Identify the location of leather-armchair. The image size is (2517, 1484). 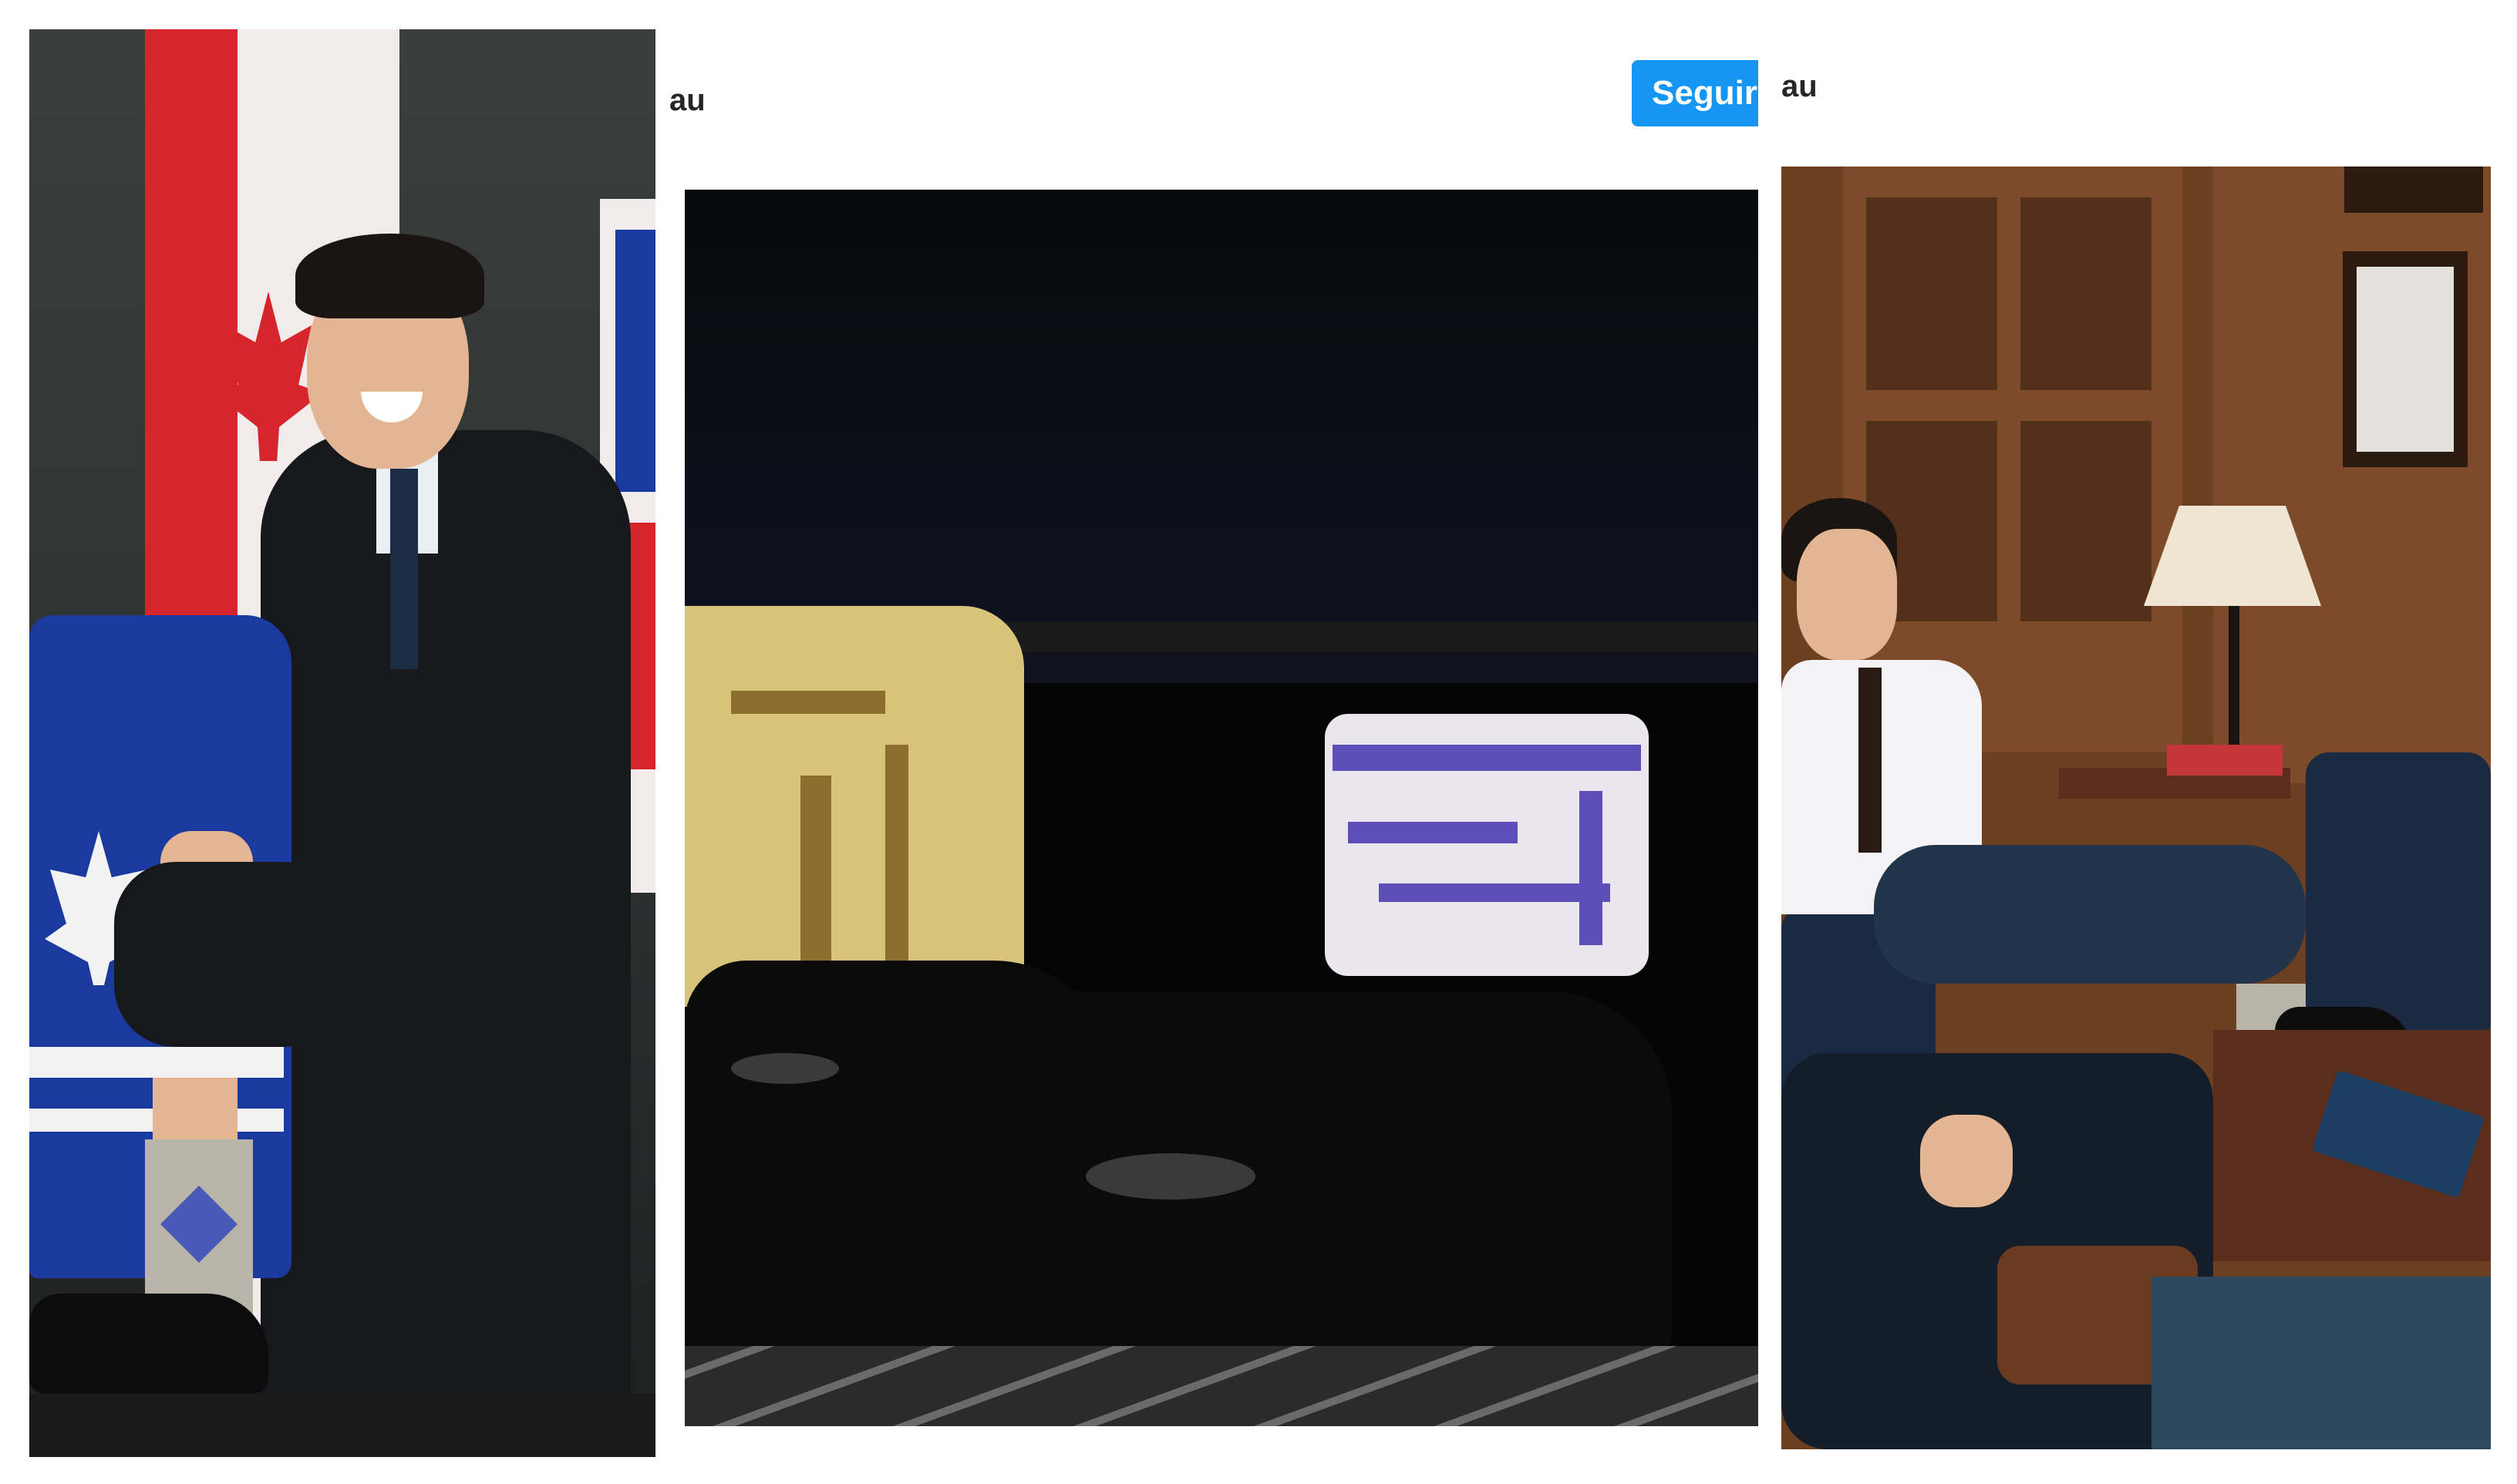
(2398, 899).